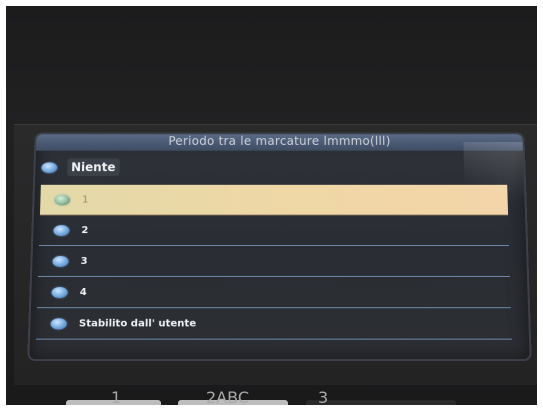  I want to click on option-label: 3, so click(84, 261).